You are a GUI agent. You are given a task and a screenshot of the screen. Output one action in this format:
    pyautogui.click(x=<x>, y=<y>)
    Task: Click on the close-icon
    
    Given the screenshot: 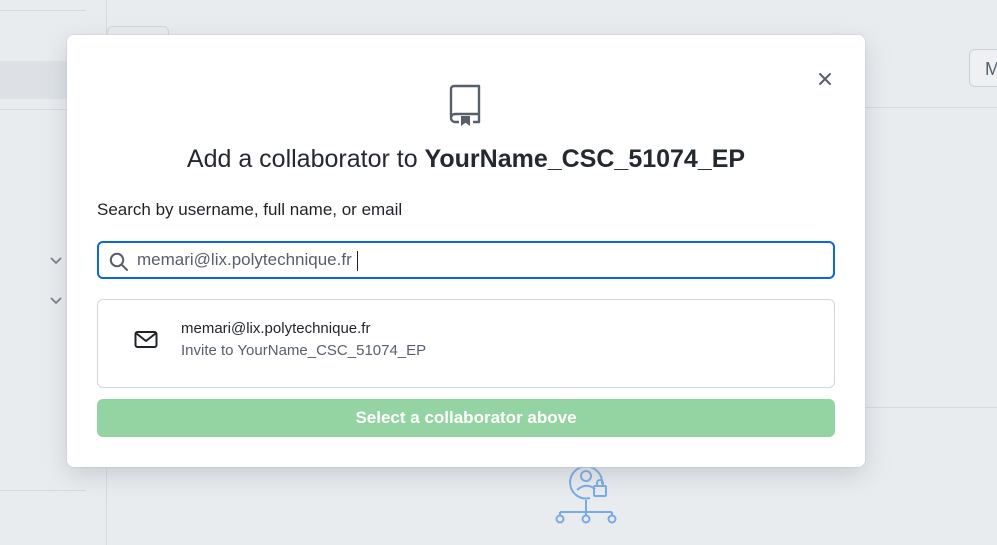 What is the action you would take?
    pyautogui.click(x=825, y=79)
    